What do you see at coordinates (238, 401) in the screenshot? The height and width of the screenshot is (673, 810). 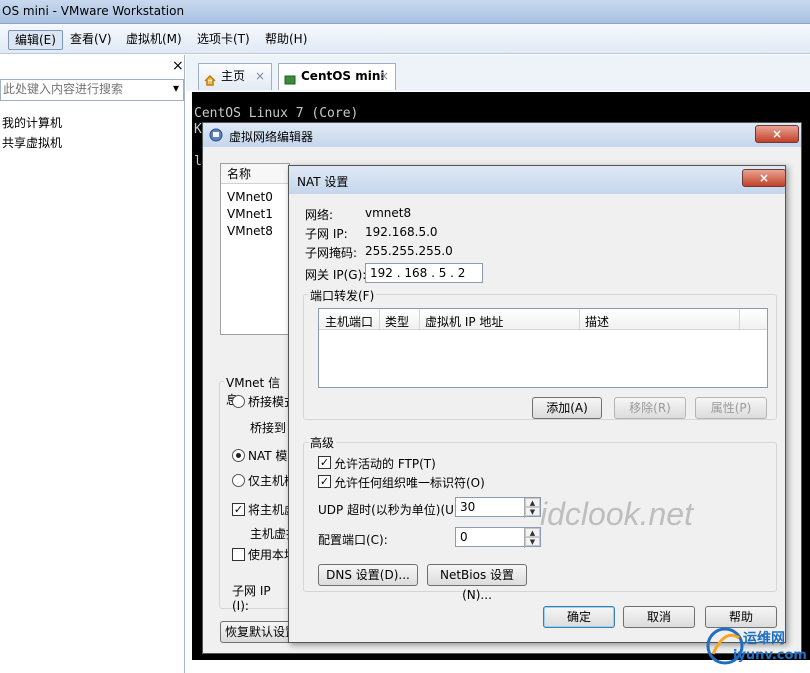 I see `bridge-radio` at bounding box center [238, 401].